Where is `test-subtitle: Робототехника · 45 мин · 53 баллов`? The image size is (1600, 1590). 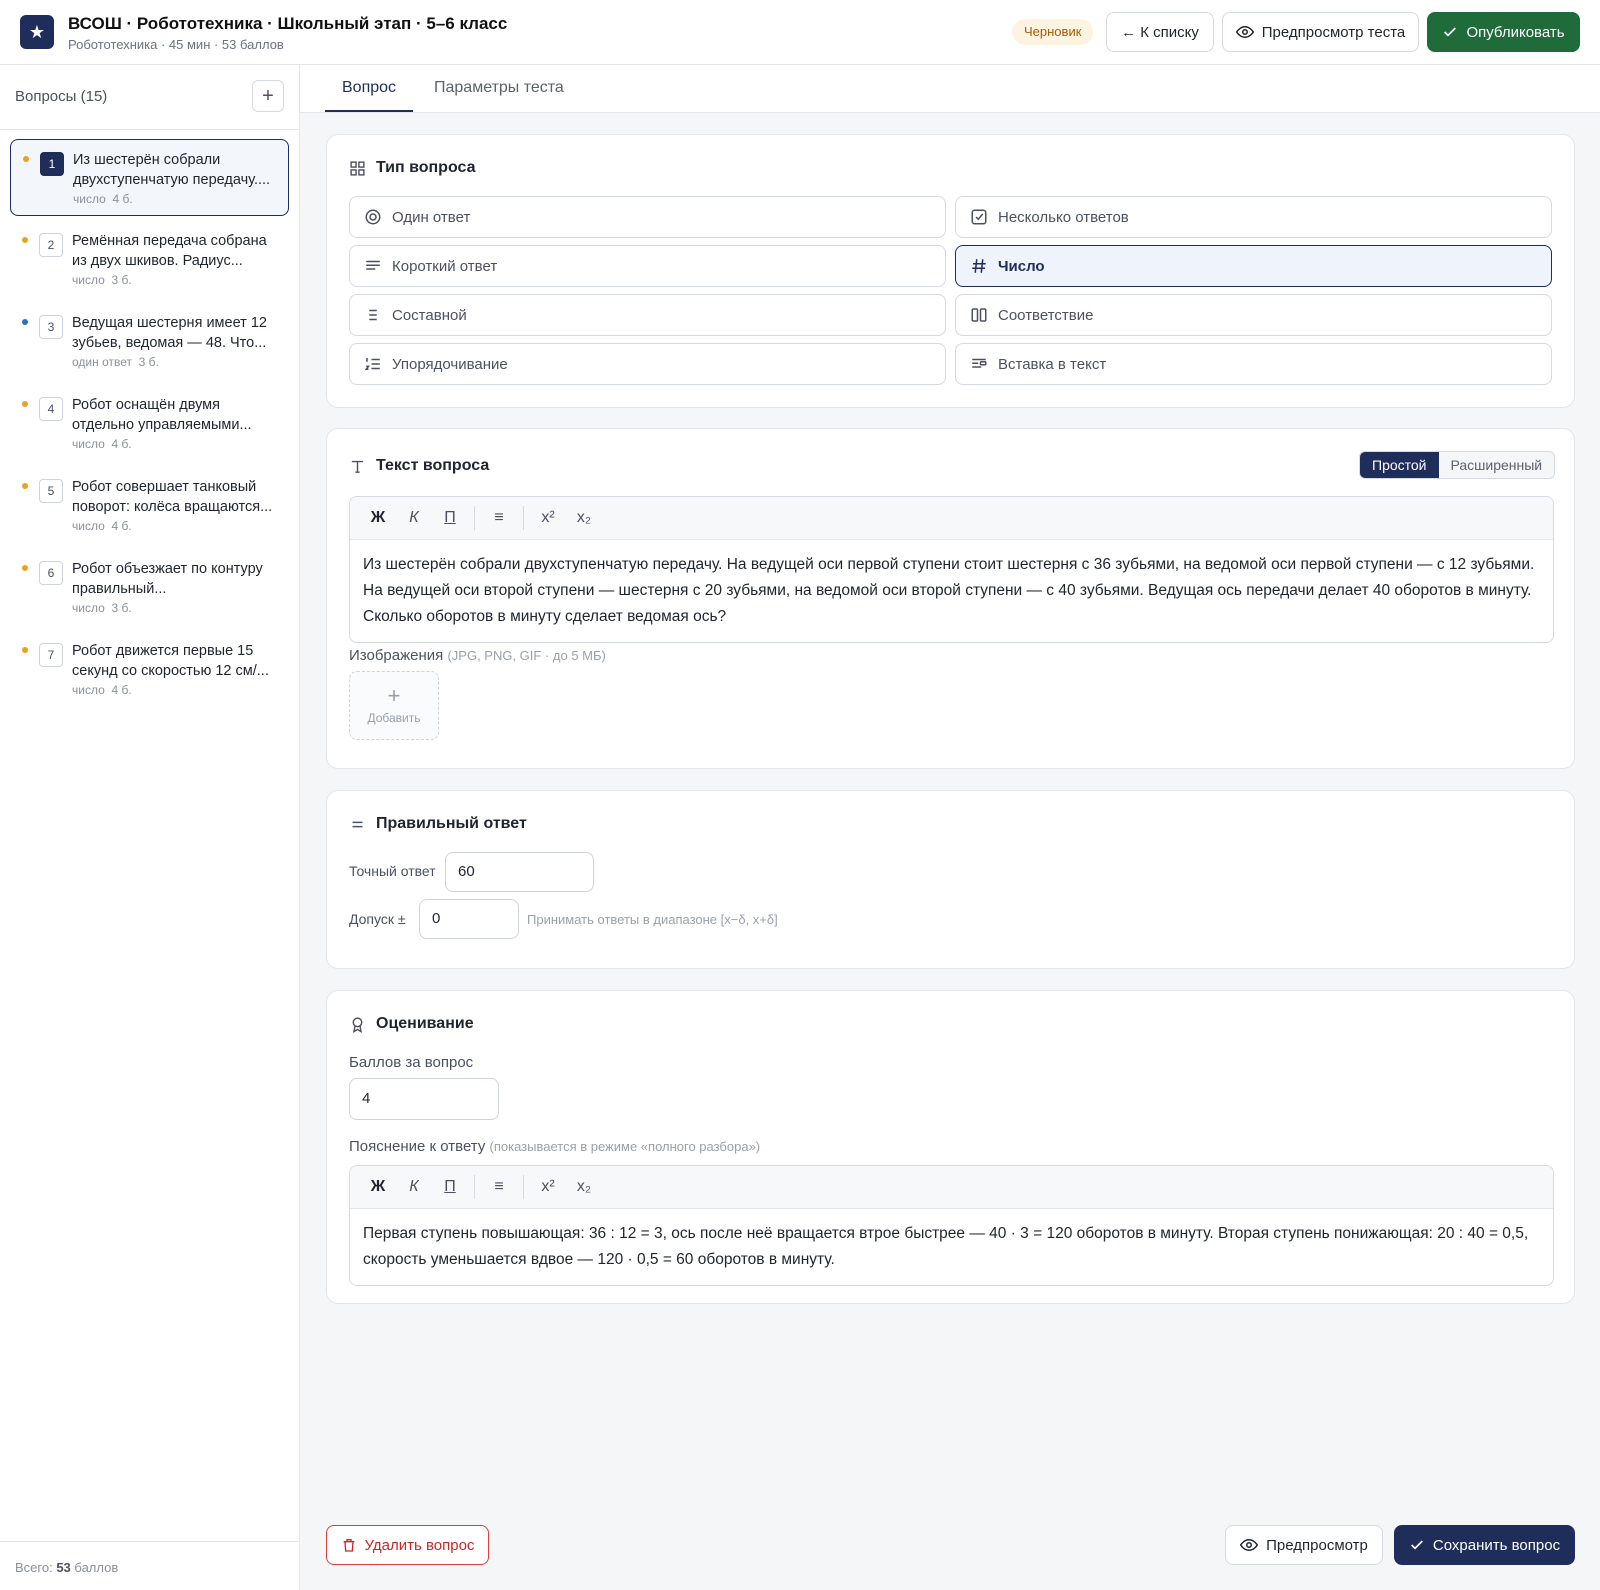 test-subtitle: Робототехника · 45 мин · 53 баллов is located at coordinates (176, 44).